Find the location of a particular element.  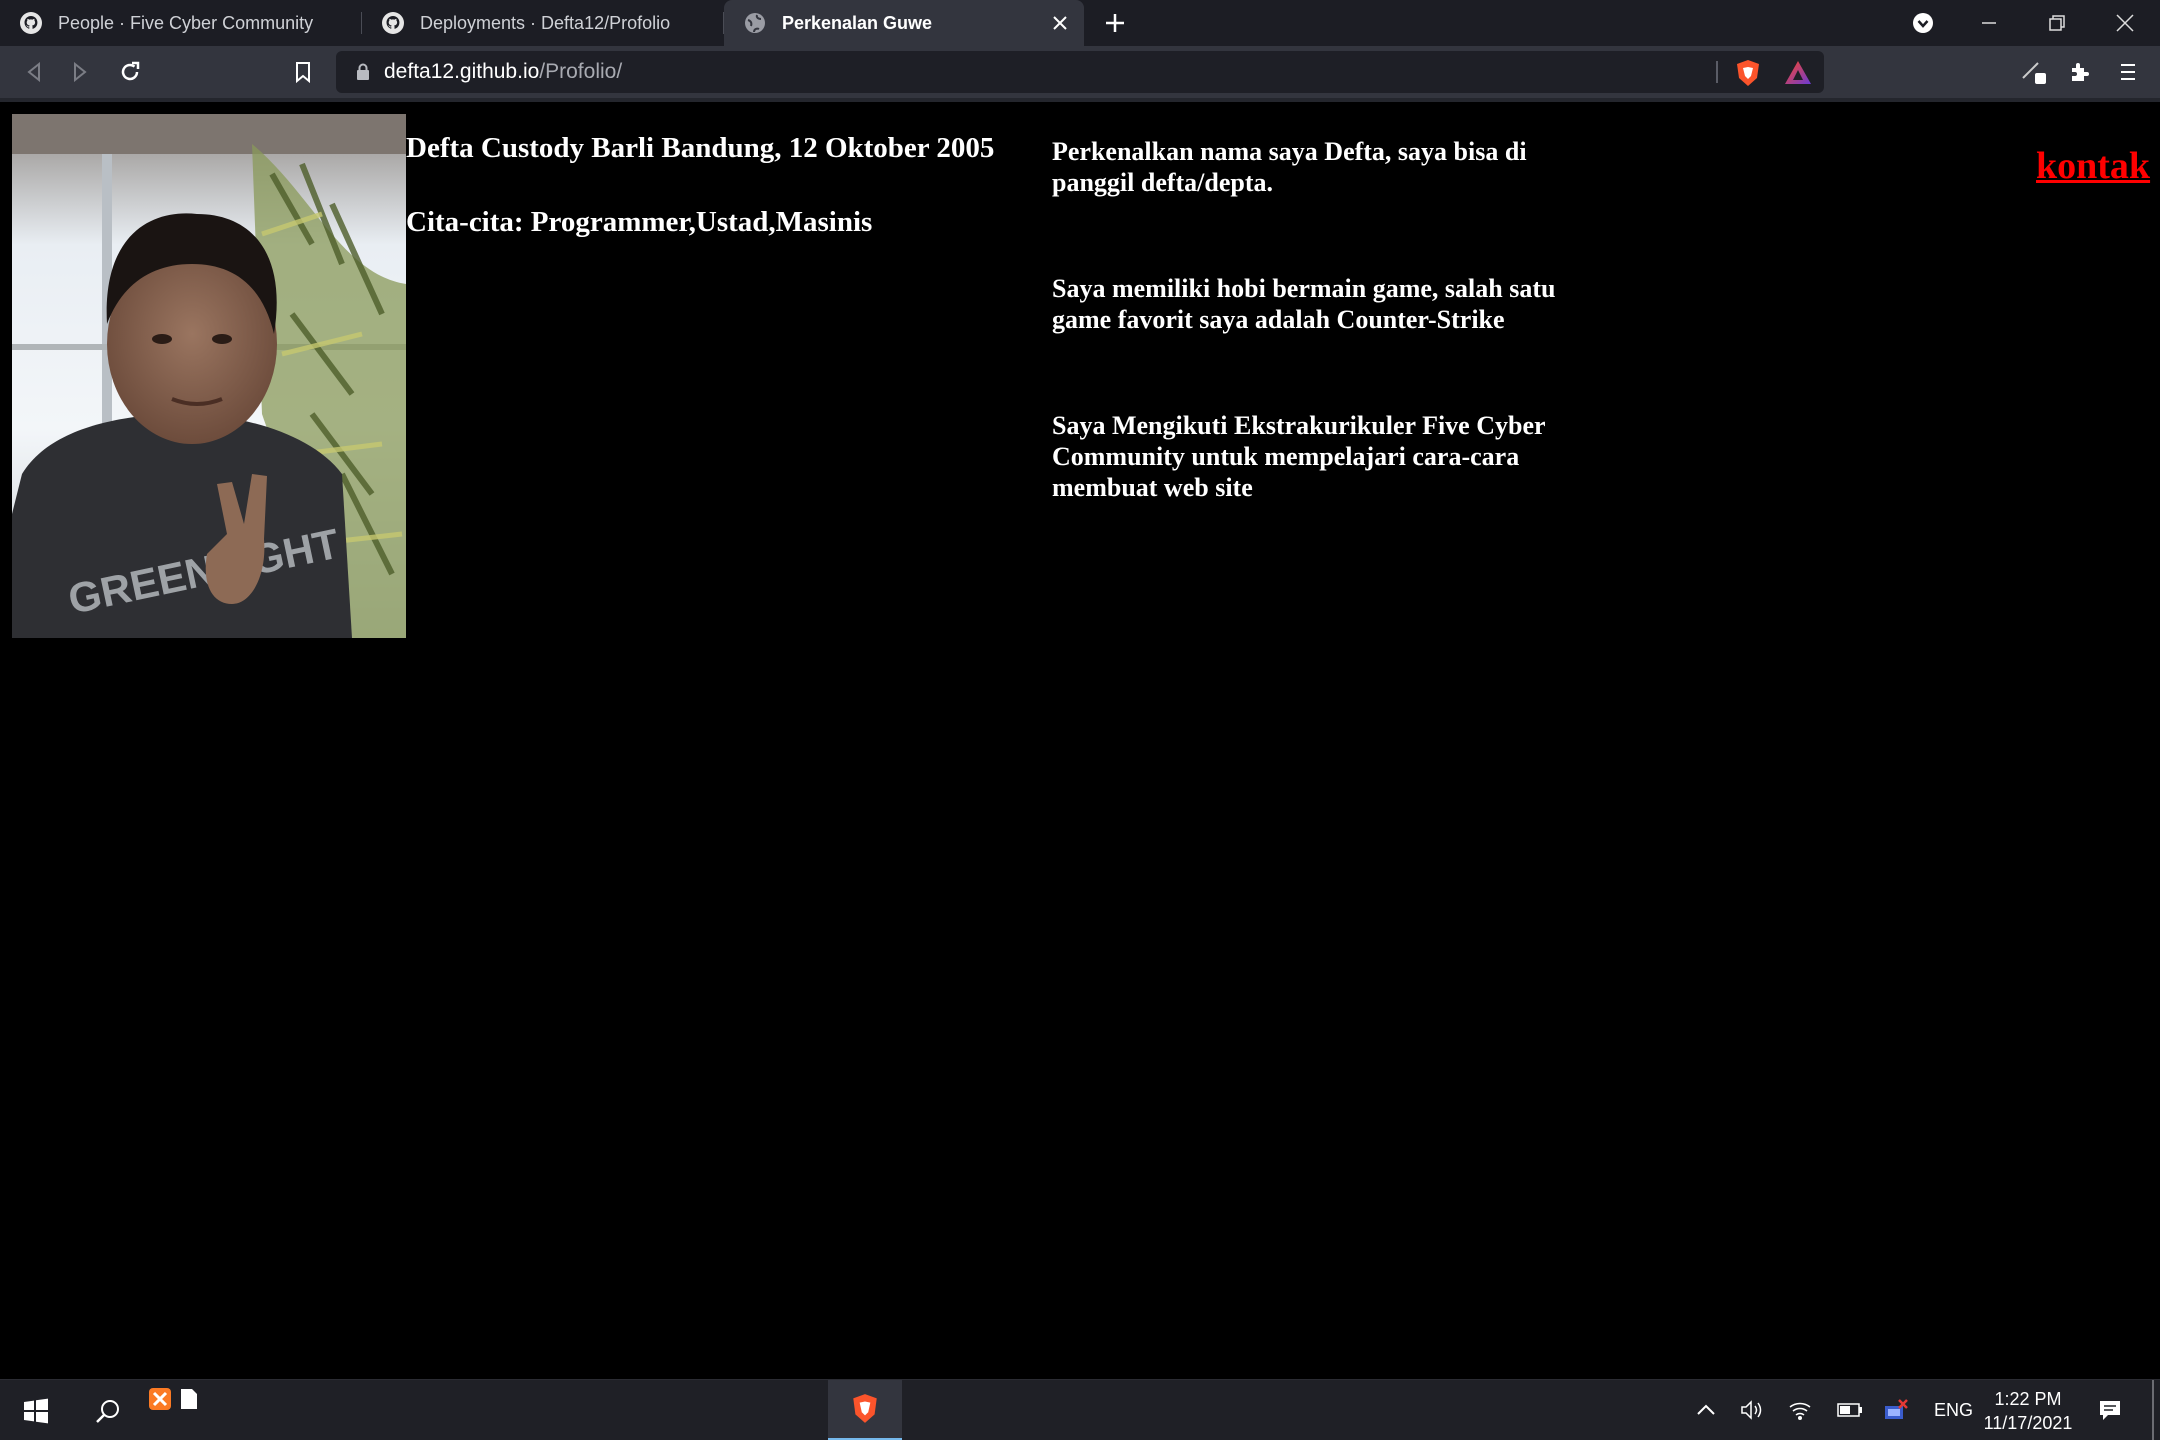

close-tab-icon is located at coordinates (1060, 23).